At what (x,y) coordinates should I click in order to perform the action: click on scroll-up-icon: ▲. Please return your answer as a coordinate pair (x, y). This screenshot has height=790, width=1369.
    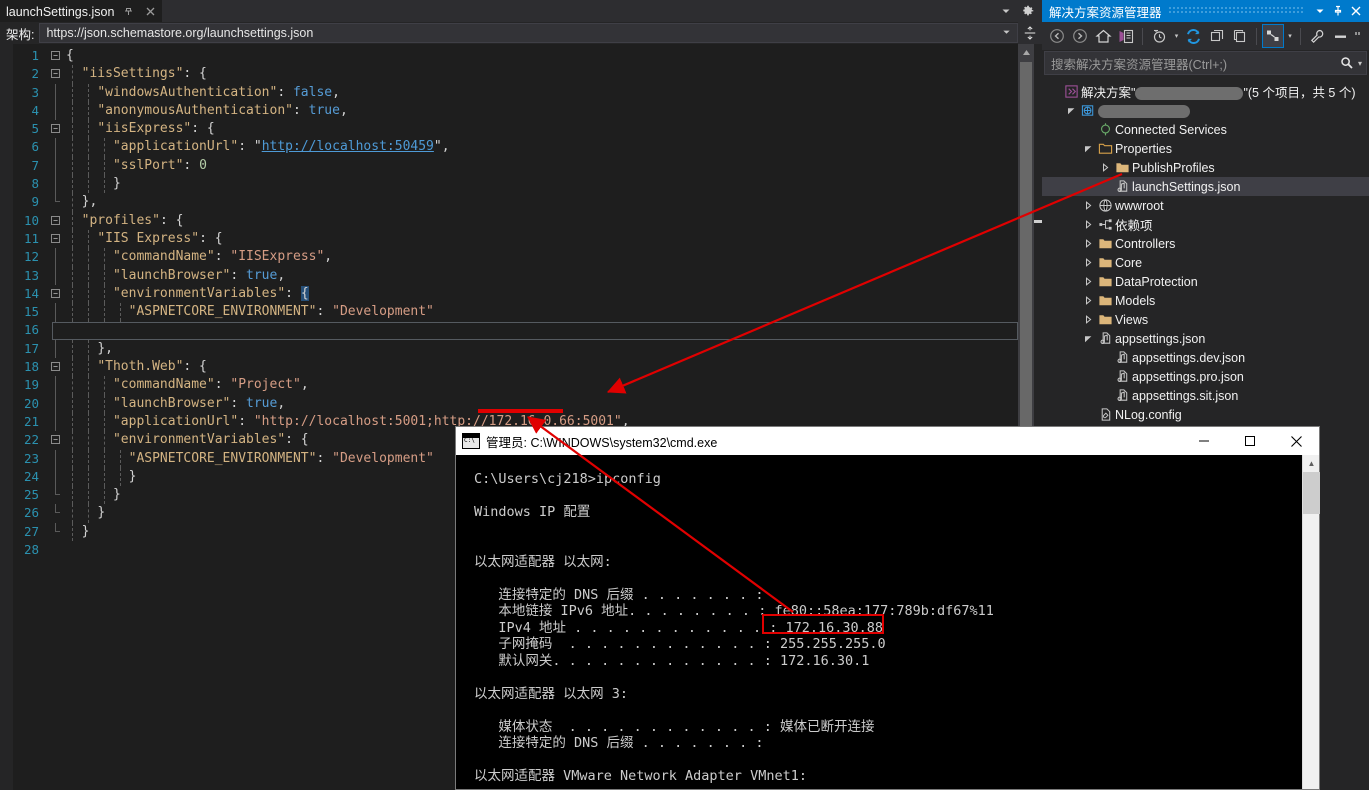
    Looking at the image, I should click on (1311, 463).